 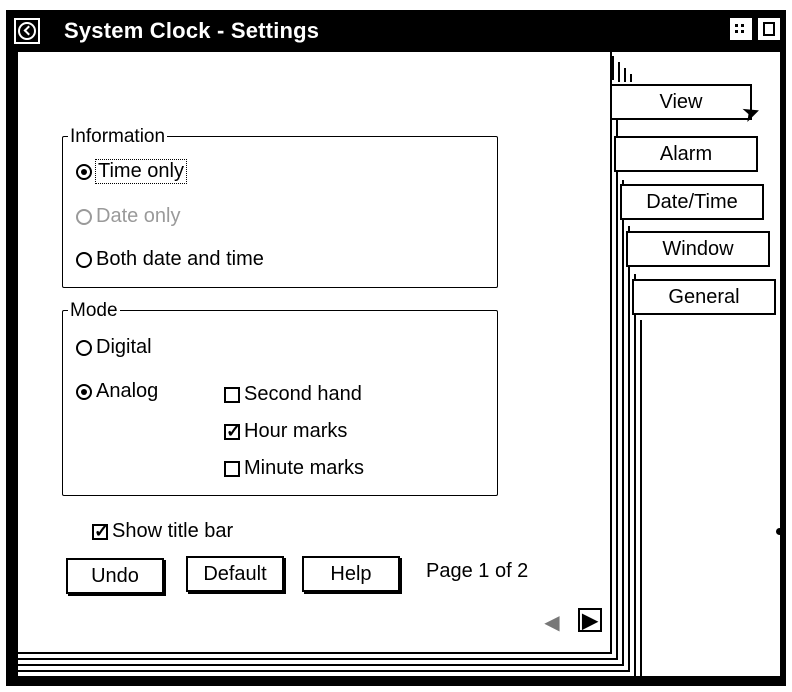 I want to click on minimize-icon, so click(x=741, y=29).